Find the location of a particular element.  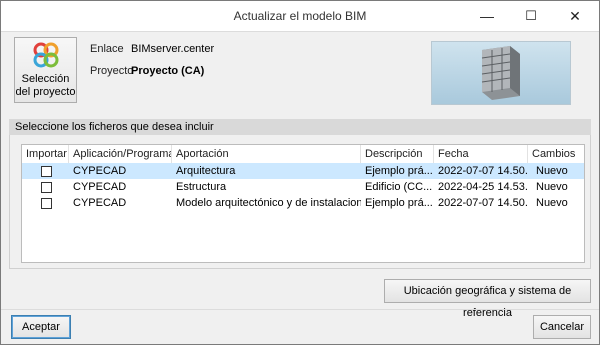

col-aplicacion: Aplicación/Programa is located at coordinates (120, 154).